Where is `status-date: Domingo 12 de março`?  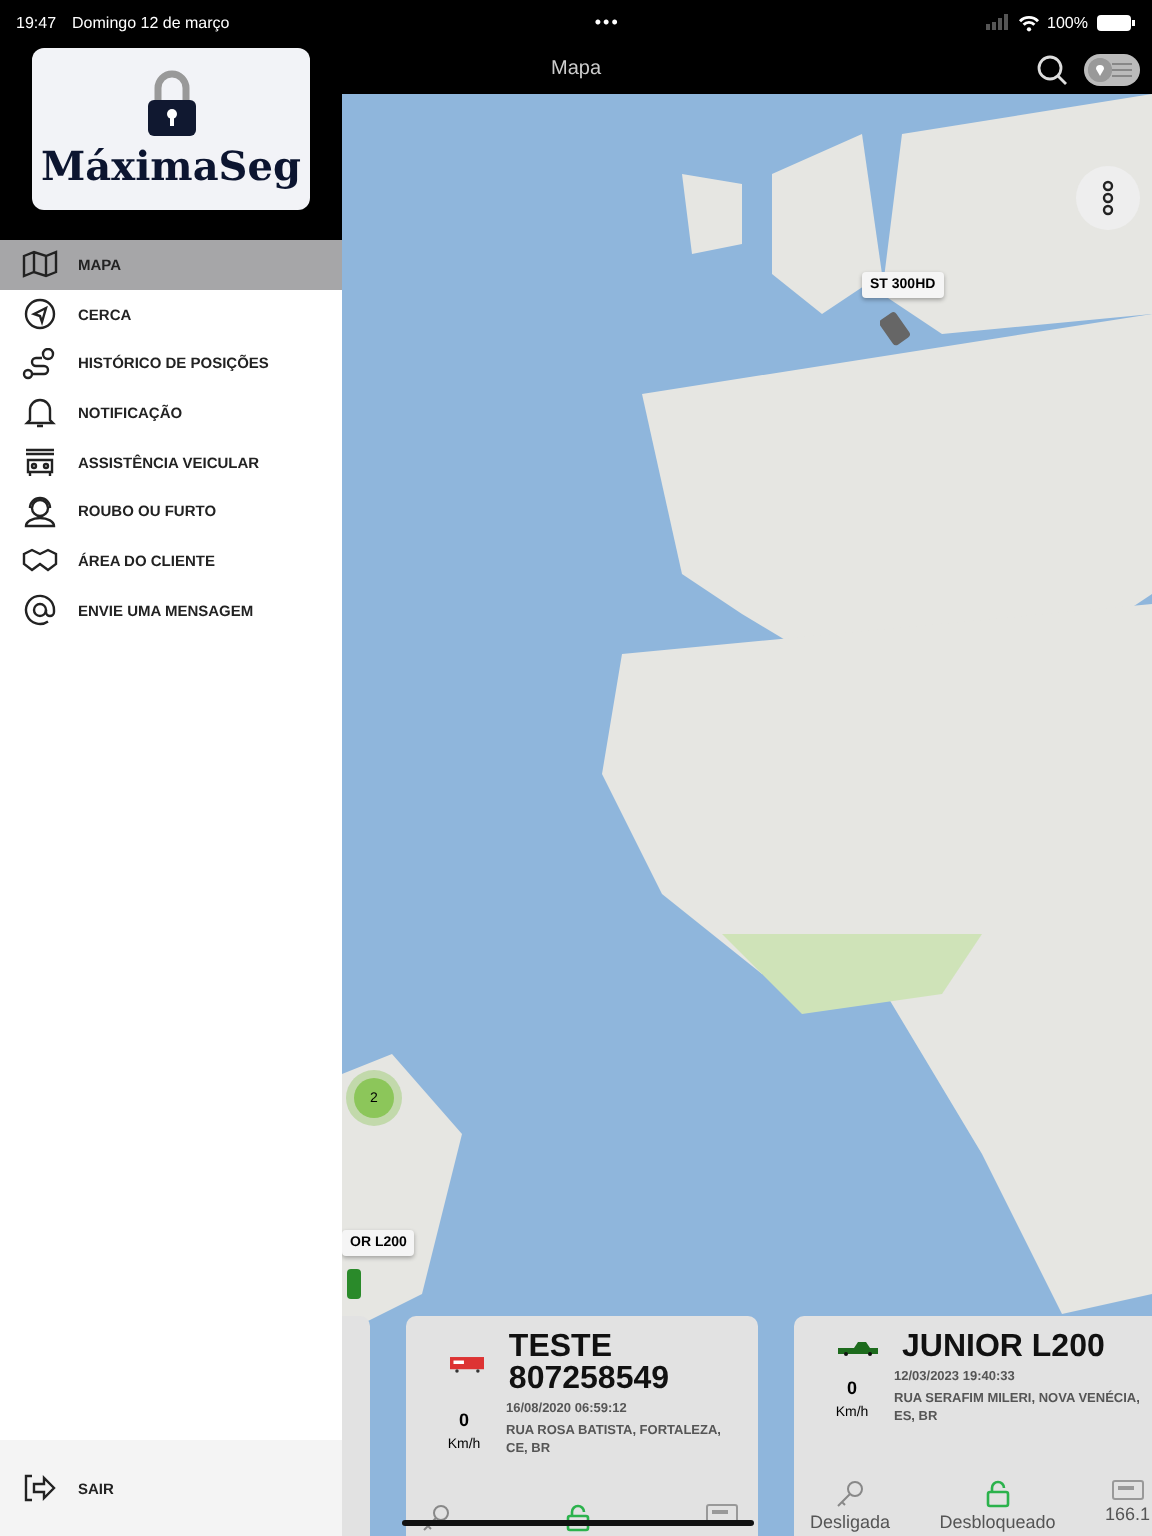 status-date: Domingo 12 de março is located at coordinates (151, 22).